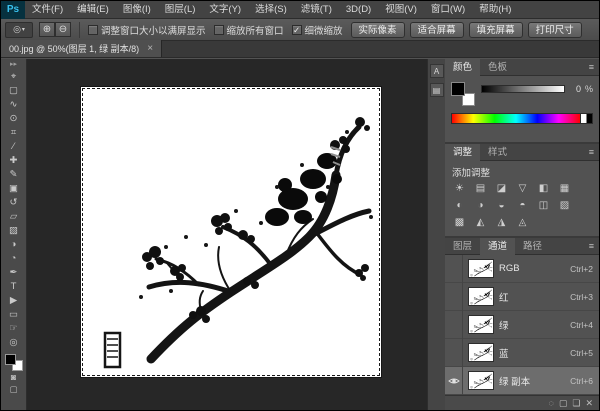 The width and height of the screenshot is (600, 411). I want to click on menu-item: 选择(S), so click(271, 10).